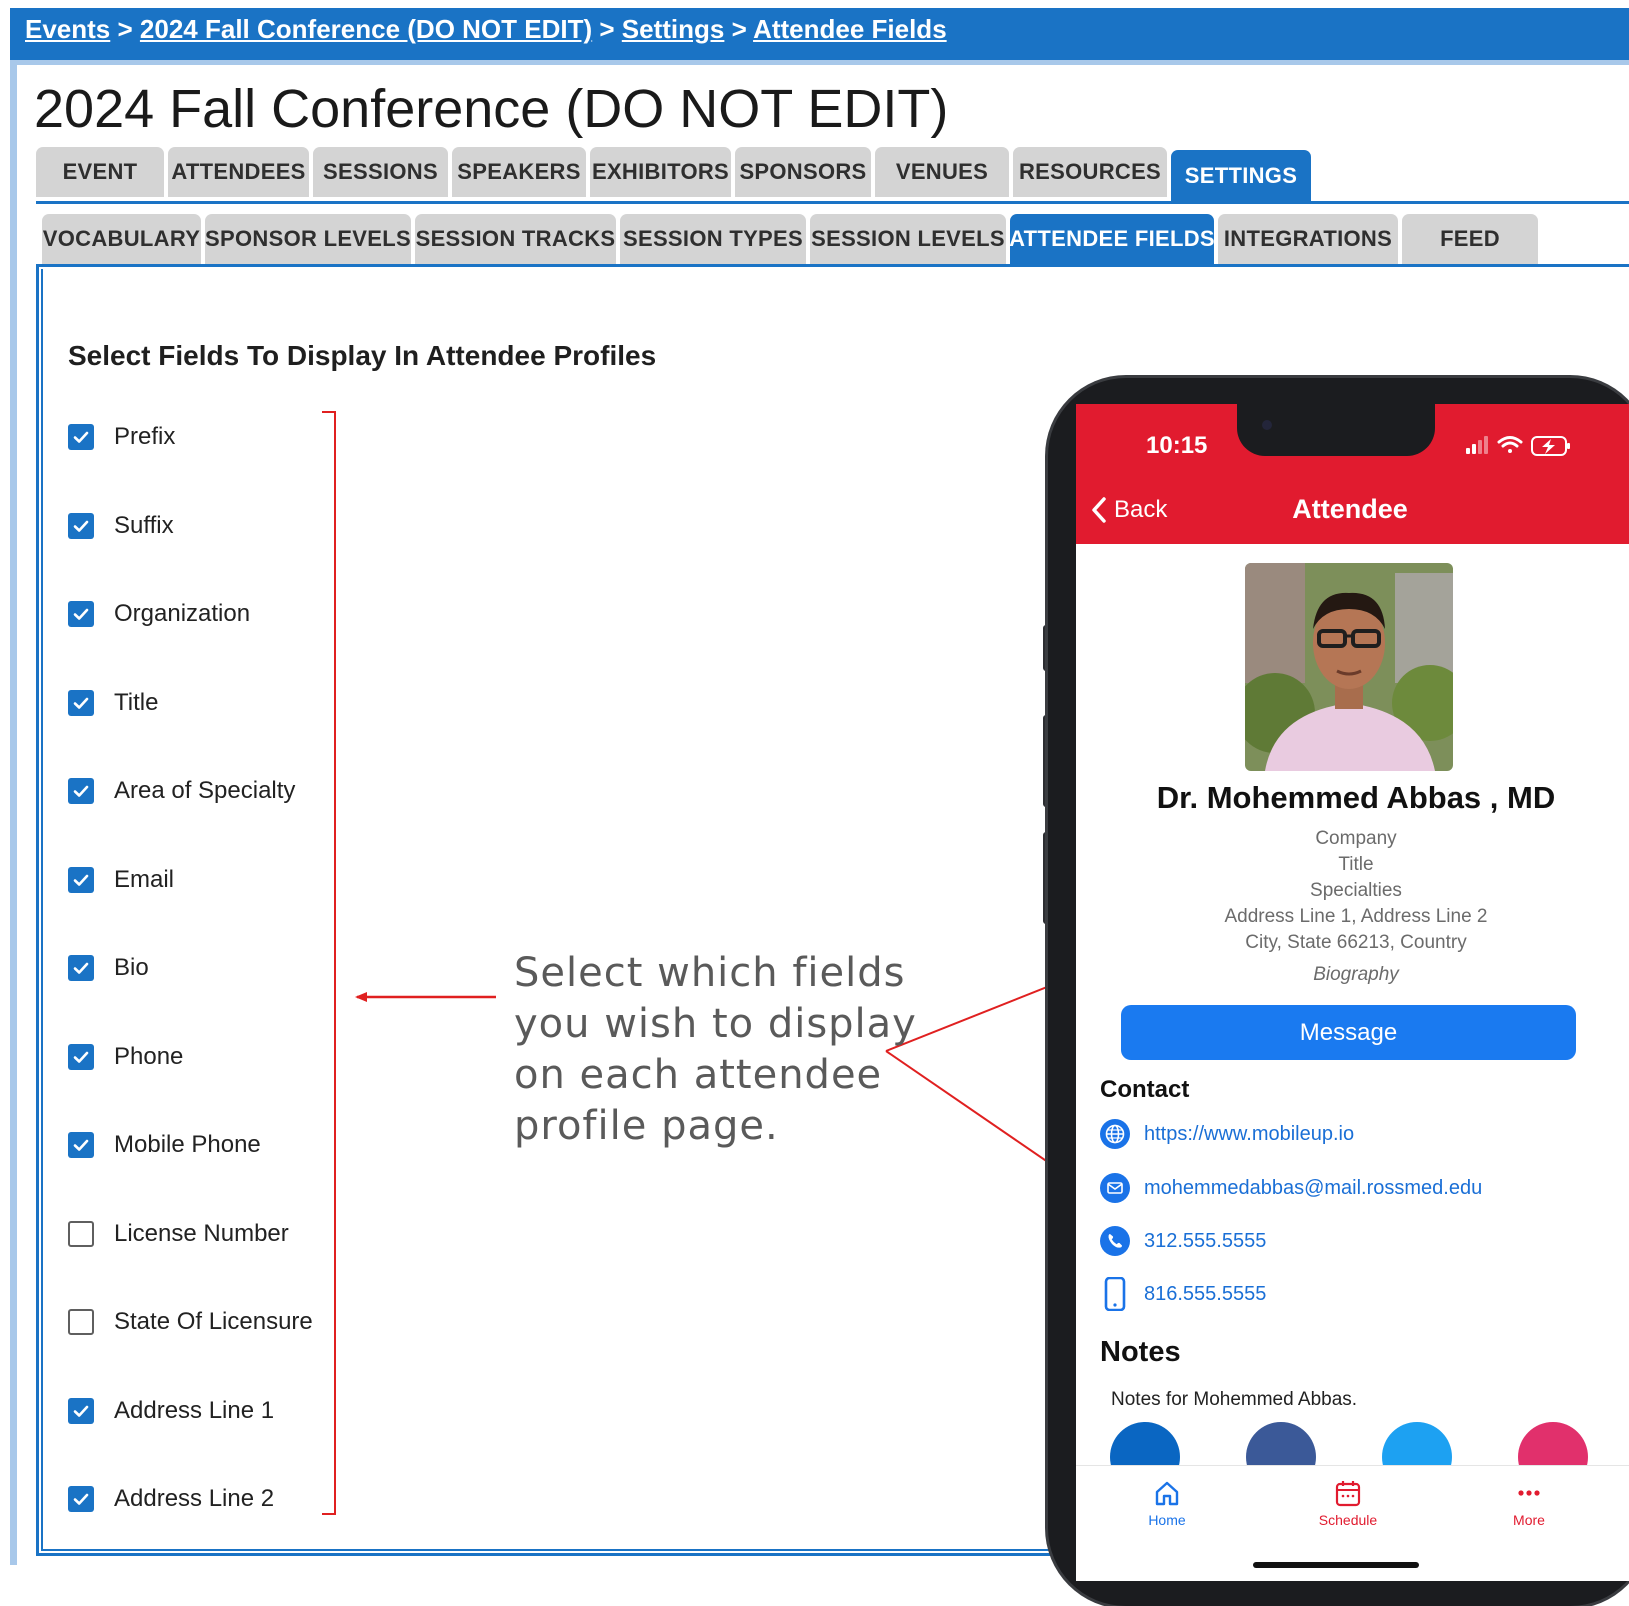 The height and width of the screenshot is (1606, 1629). Describe the element at coordinates (1205, 1294) in the screenshot. I see `contact-mobile: 816.555.5555` at that location.